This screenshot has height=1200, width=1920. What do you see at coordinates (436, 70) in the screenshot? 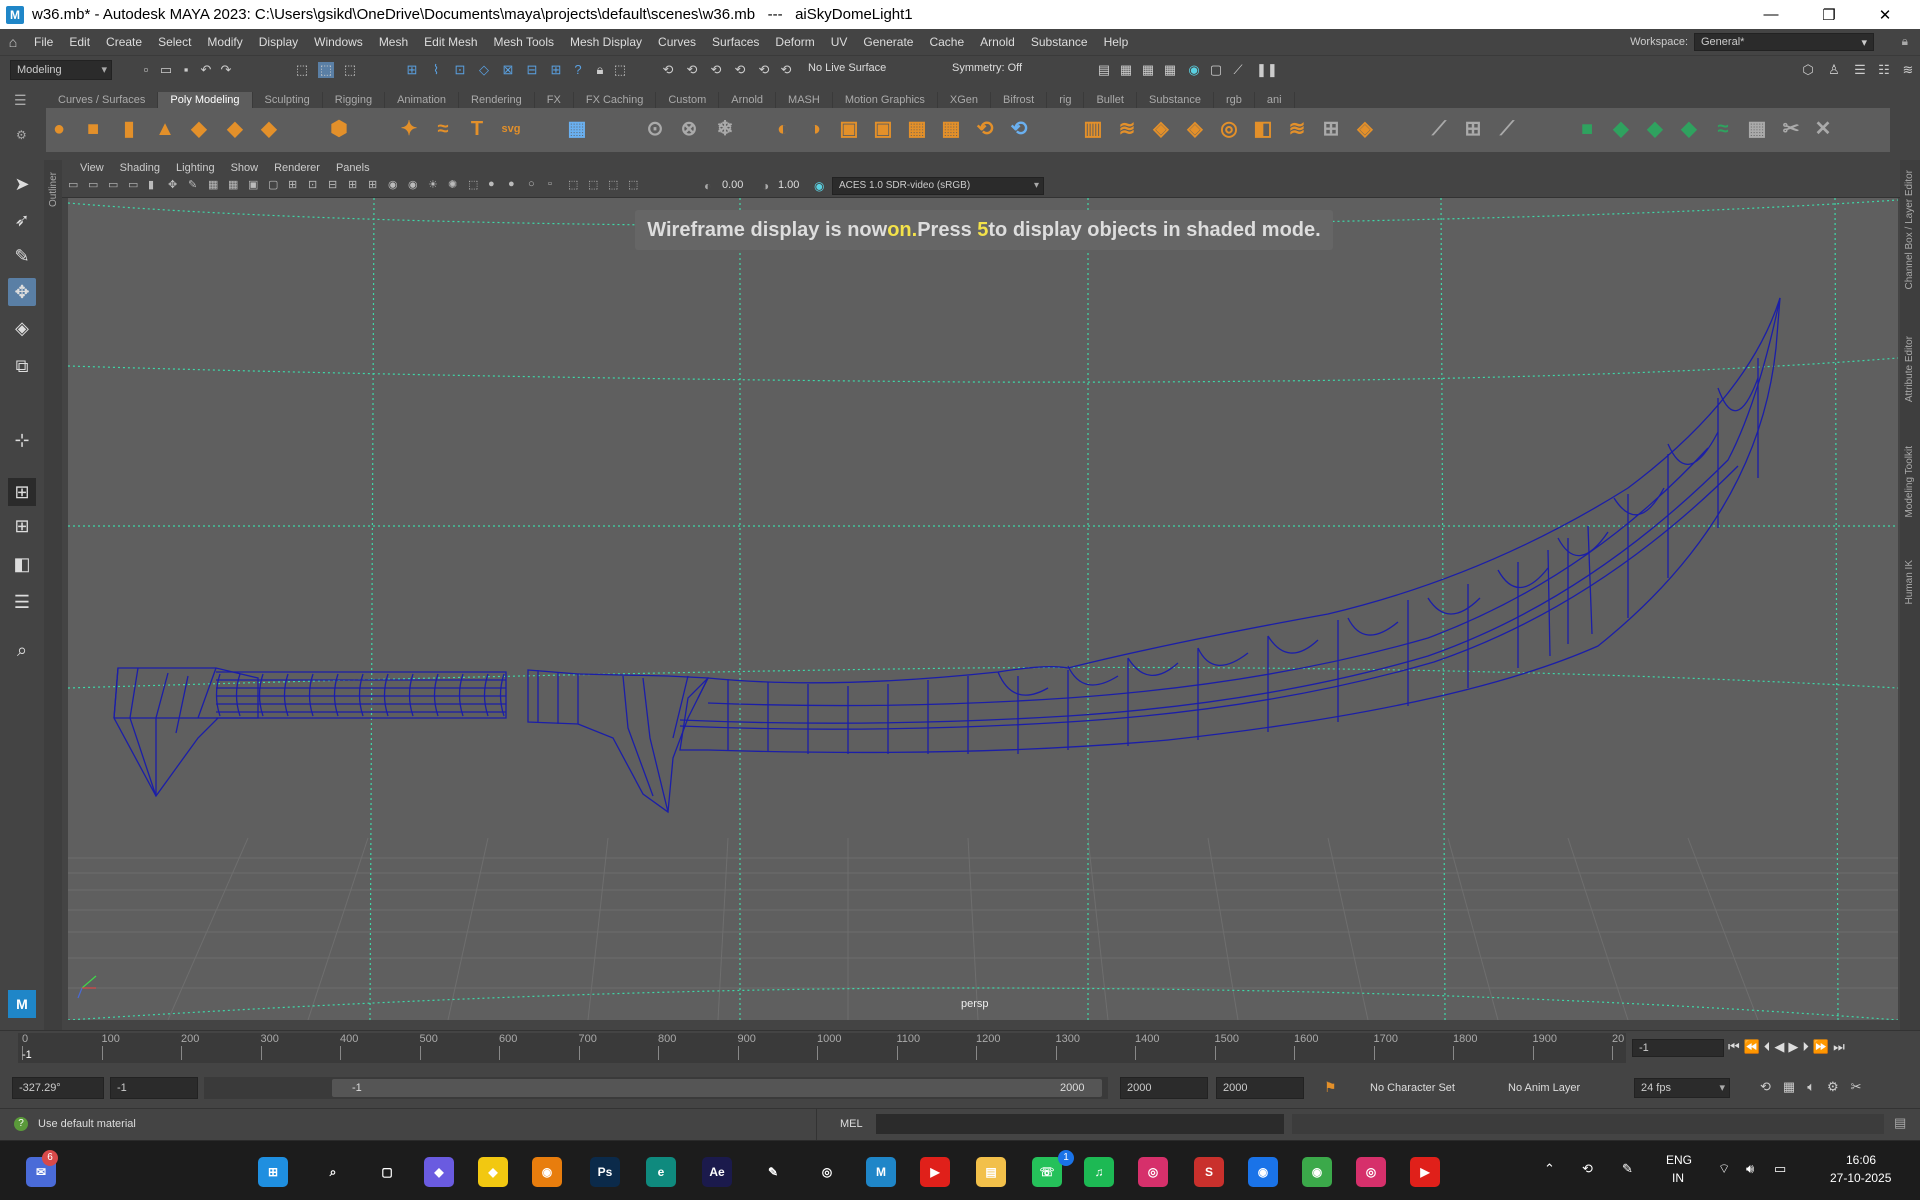
I see `snap-curve-icon: ⌇` at bounding box center [436, 70].